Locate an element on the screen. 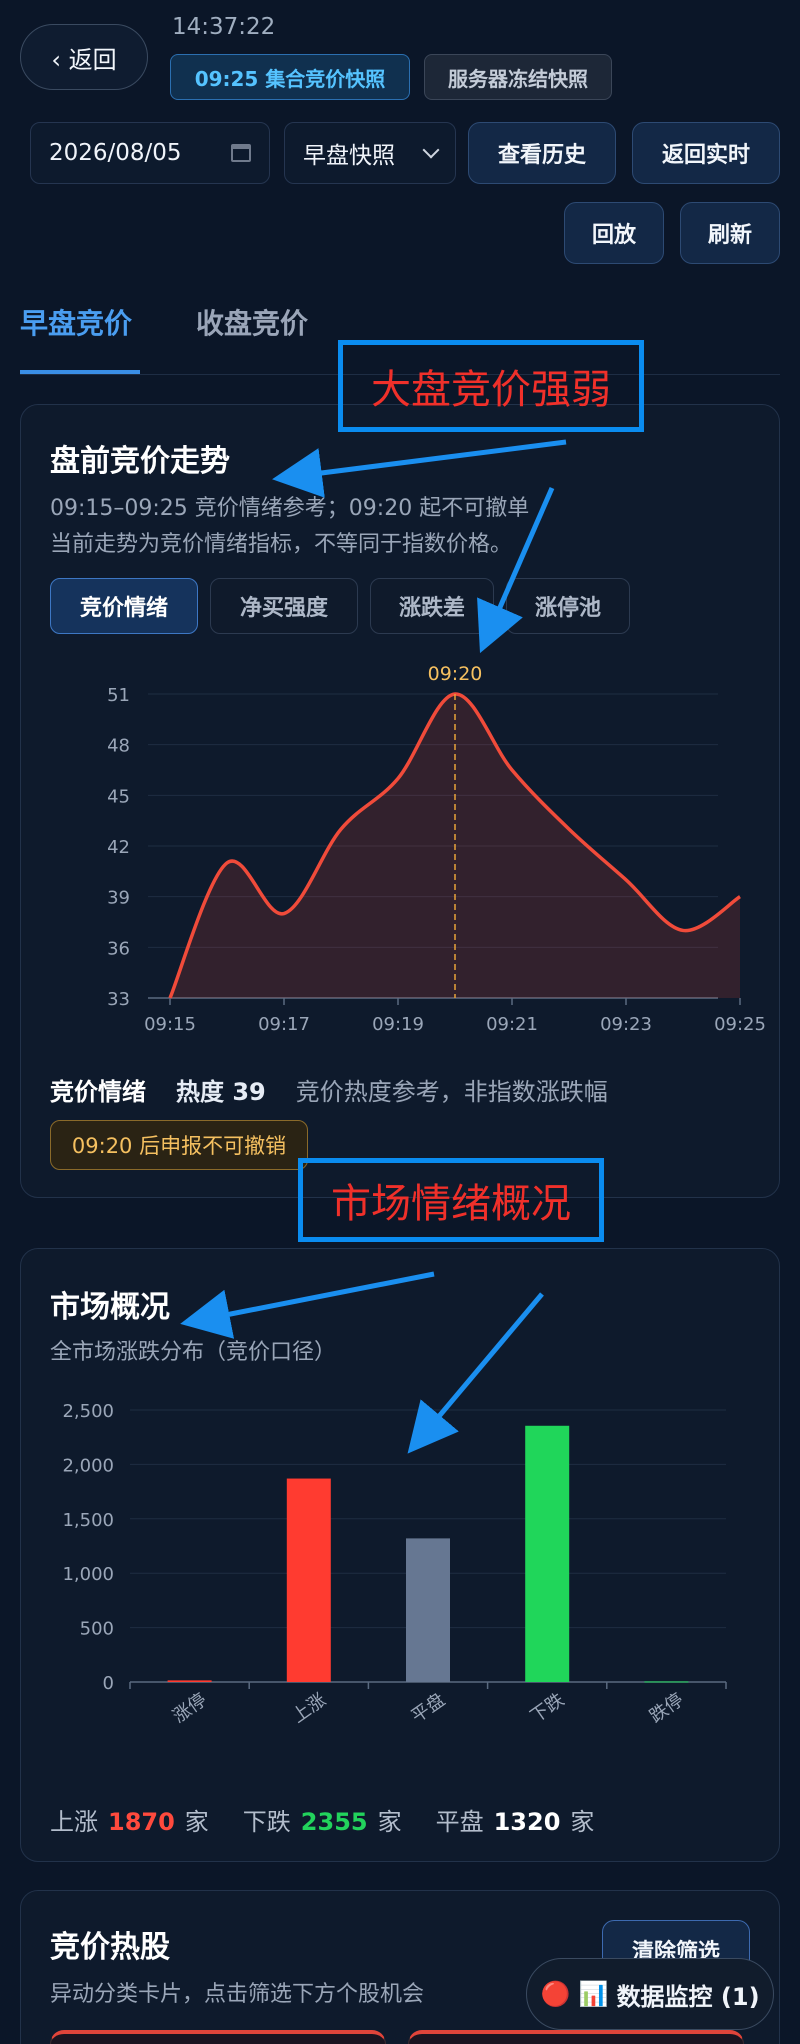 The width and height of the screenshot is (800, 2044). market-stats-row: 上涨 1870 家 下跌 2355 家 平盘 1320 家 is located at coordinates (322, 1819).